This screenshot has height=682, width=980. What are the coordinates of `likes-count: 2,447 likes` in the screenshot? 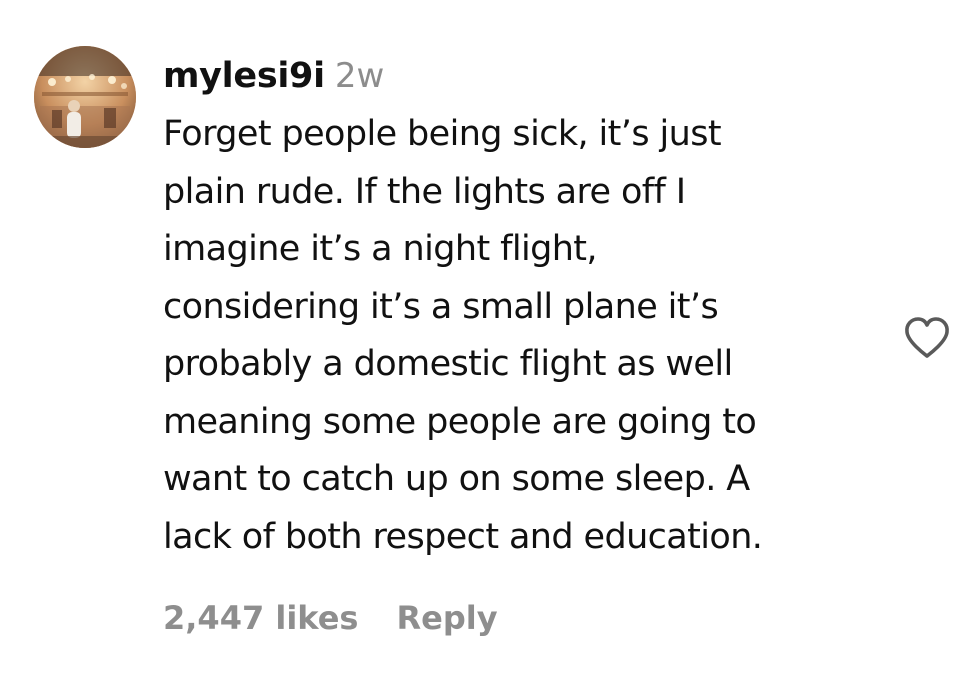 It's located at (260, 618).